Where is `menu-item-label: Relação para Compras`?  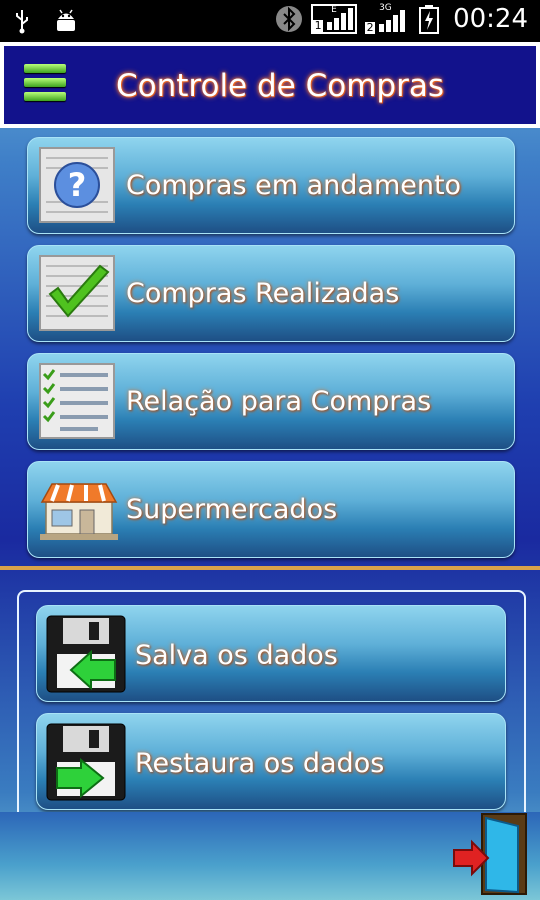
menu-item-label: Relação para Compras is located at coordinates (279, 401).